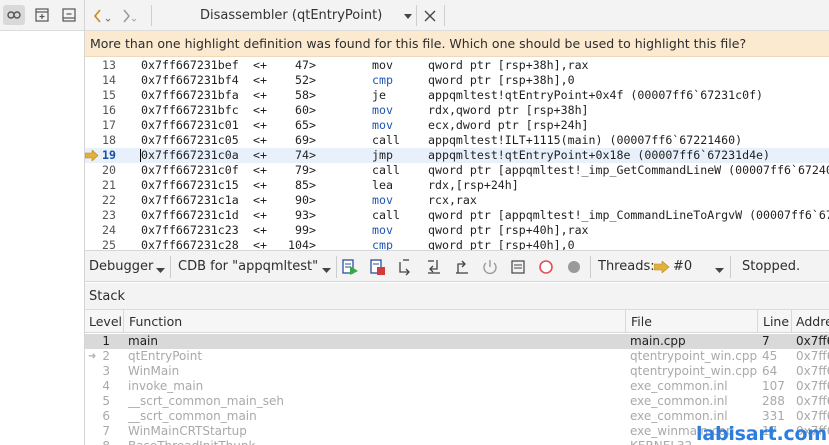  I want to click on frame-function: __scrt_common_main, so click(192, 416).